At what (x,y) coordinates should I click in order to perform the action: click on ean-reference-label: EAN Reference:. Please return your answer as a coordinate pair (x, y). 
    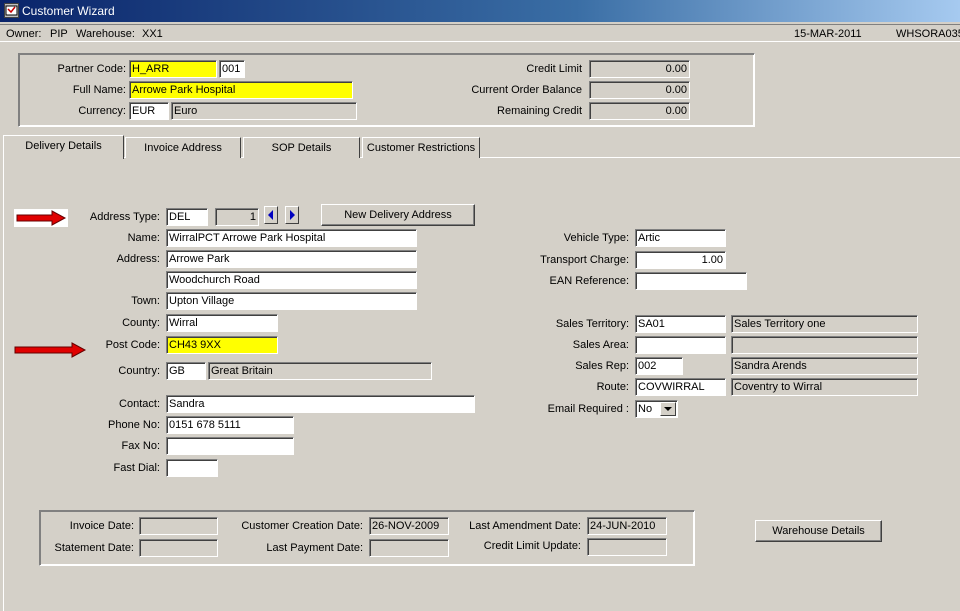
    Looking at the image, I should click on (589, 281).